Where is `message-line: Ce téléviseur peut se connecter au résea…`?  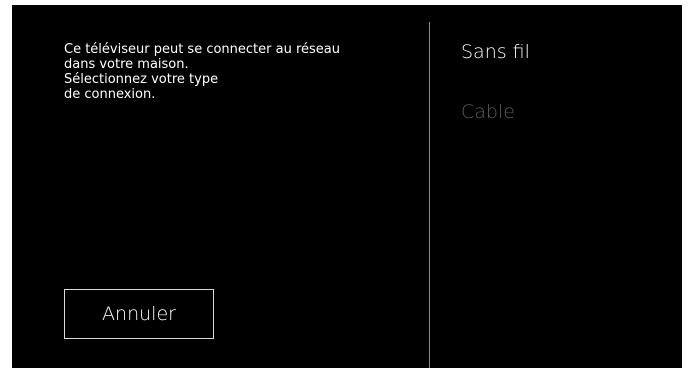
message-line: Ce téléviseur peut se connecter au résea… is located at coordinates (202, 49).